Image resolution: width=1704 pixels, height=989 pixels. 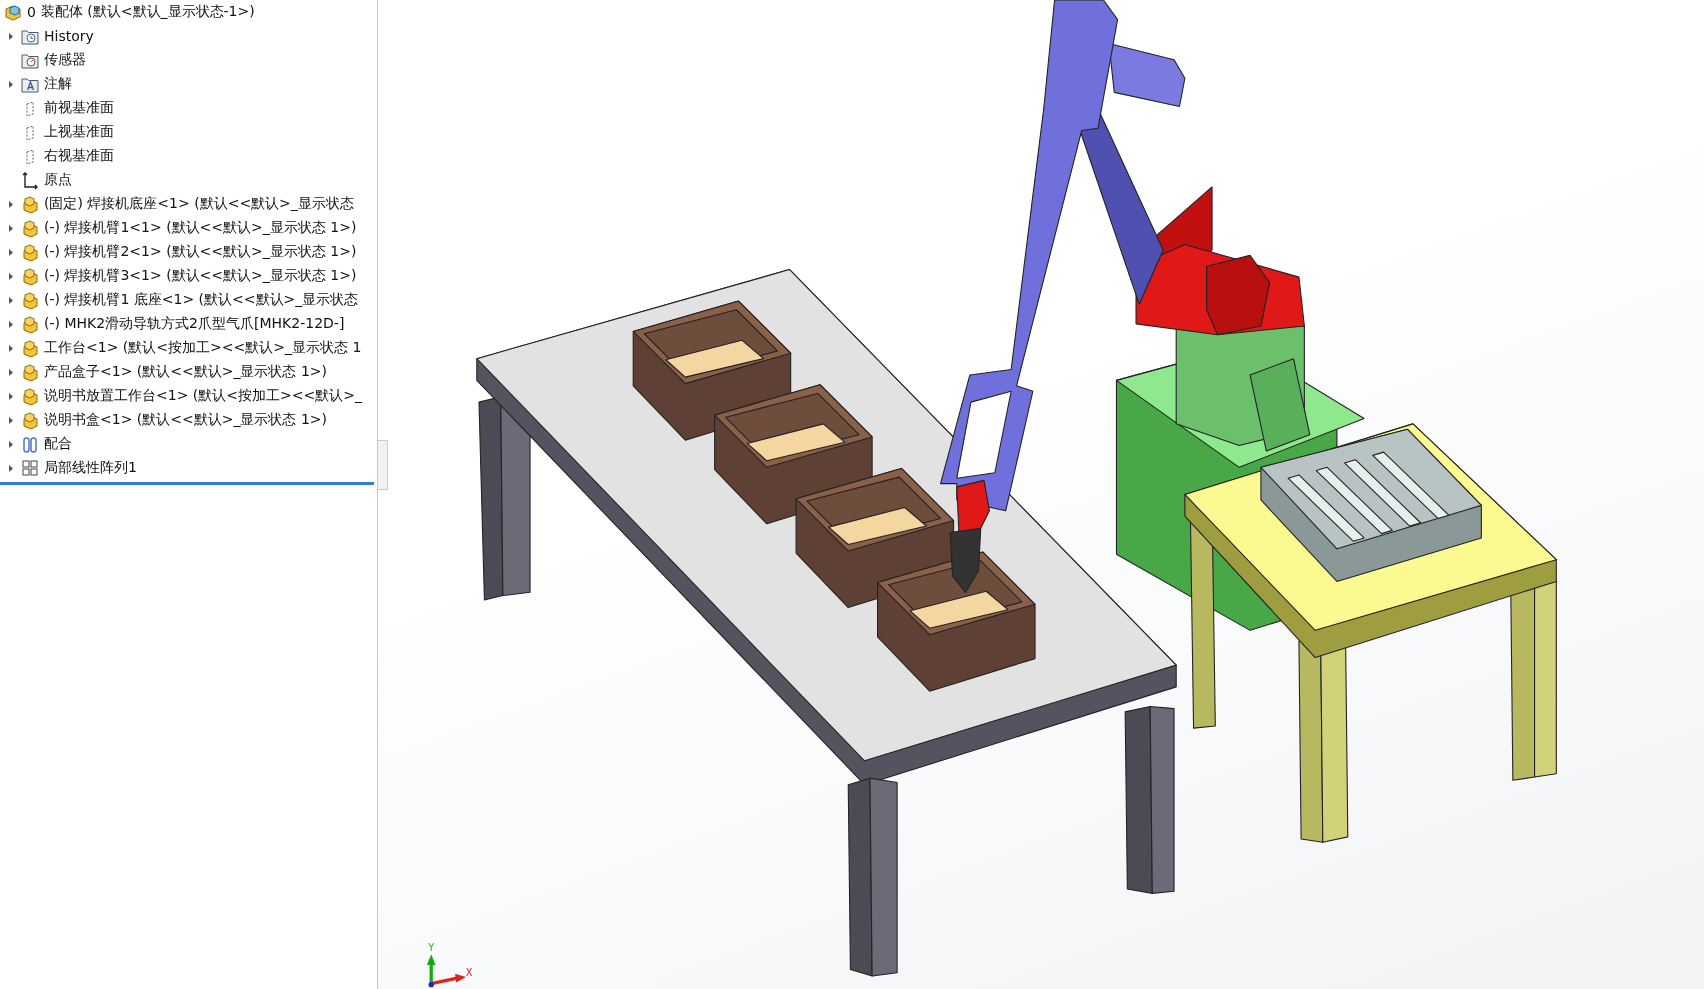 I want to click on tree-item: (固定) 焊接机底座<1> (默认<<默认>_显示状态, so click(x=188, y=204).